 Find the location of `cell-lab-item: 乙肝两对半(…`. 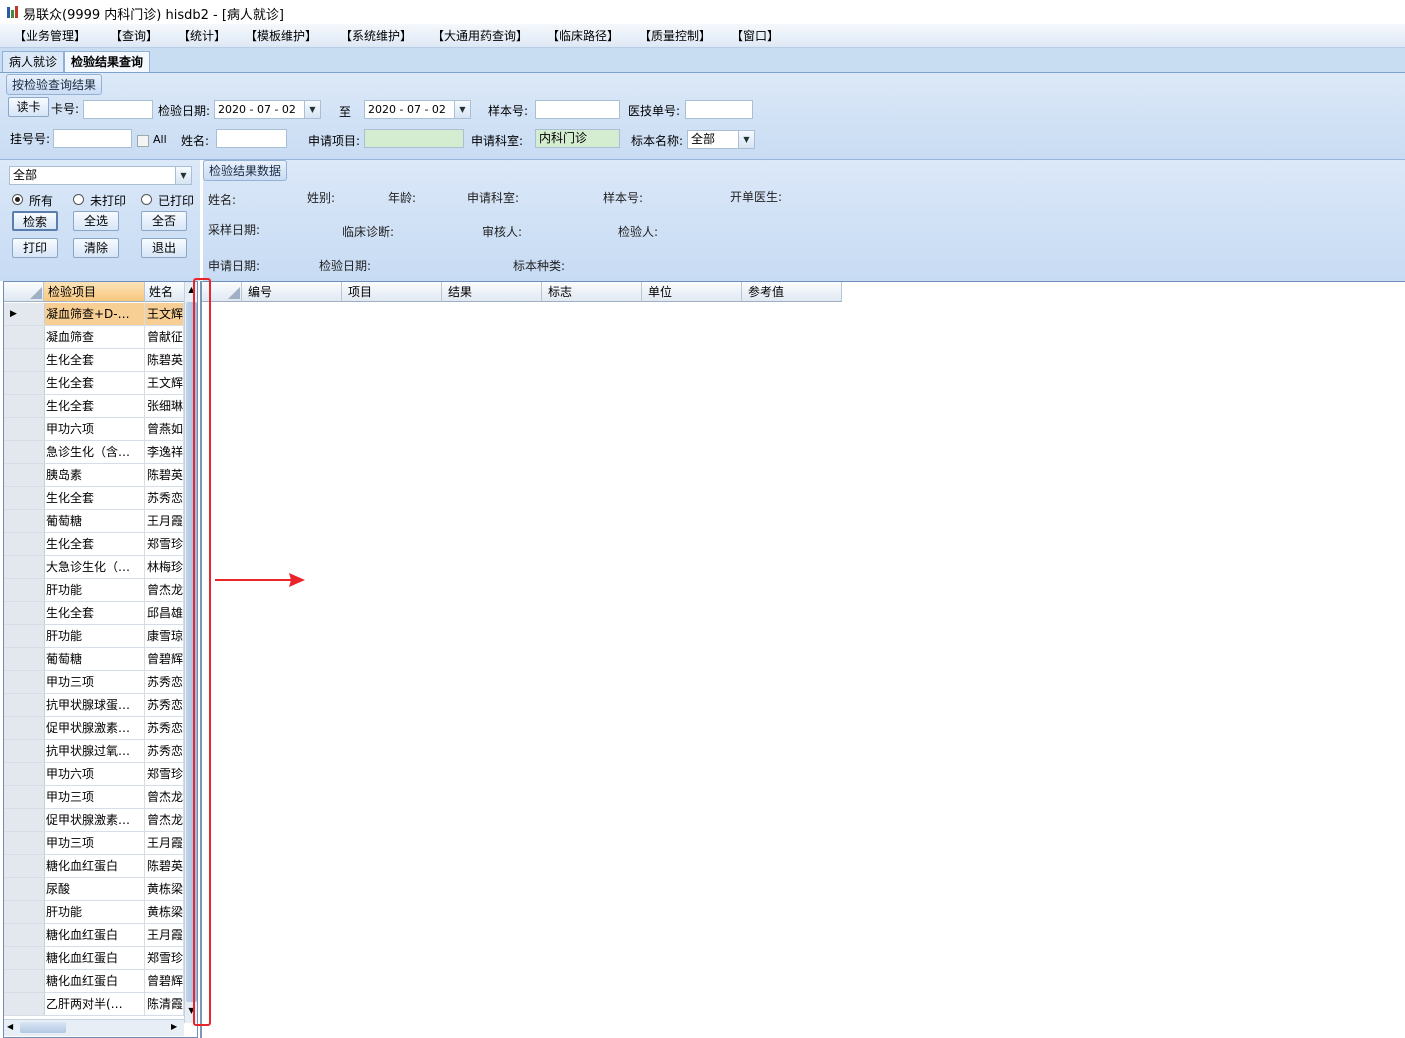

cell-lab-item: 乙肝两对半(… is located at coordinates (94, 1004).